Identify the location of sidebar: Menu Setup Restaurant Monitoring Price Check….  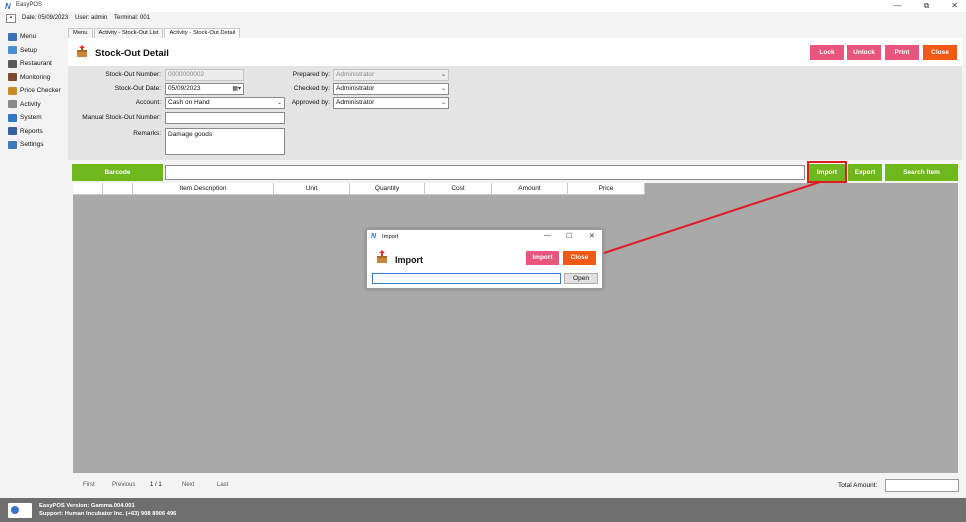
(33, 100).